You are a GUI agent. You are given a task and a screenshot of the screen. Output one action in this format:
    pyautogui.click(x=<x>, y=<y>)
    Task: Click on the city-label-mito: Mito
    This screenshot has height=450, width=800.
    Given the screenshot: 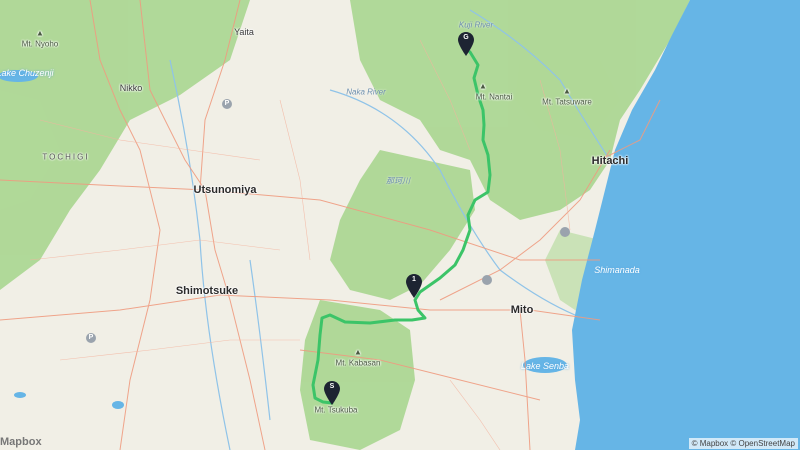 What is the action you would take?
    pyautogui.click(x=522, y=310)
    